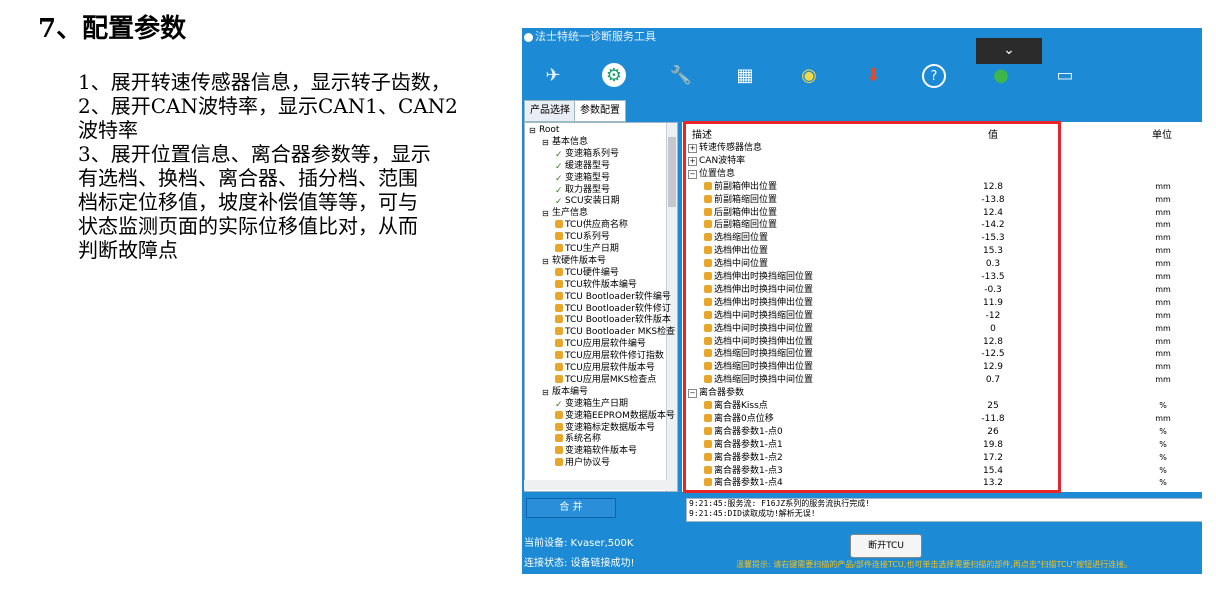  What do you see at coordinates (565, 142) in the screenshot?
I see `tree-item: ⊟ 基本信息` at bounding box center [565, 142].